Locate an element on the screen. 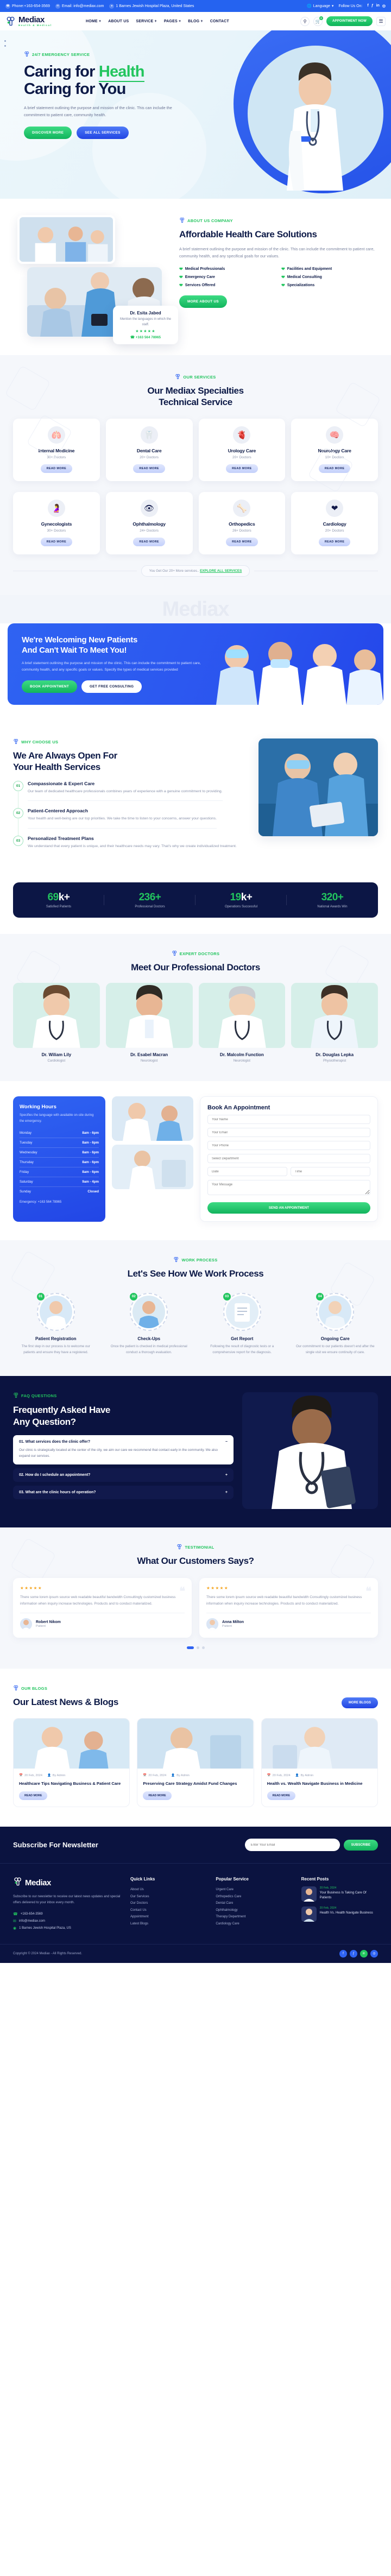 The image size is (391, 2576). specialty-card: 🫀 Urology Care 20+ Doctors READ MORE is located at coordinates (242, 450).